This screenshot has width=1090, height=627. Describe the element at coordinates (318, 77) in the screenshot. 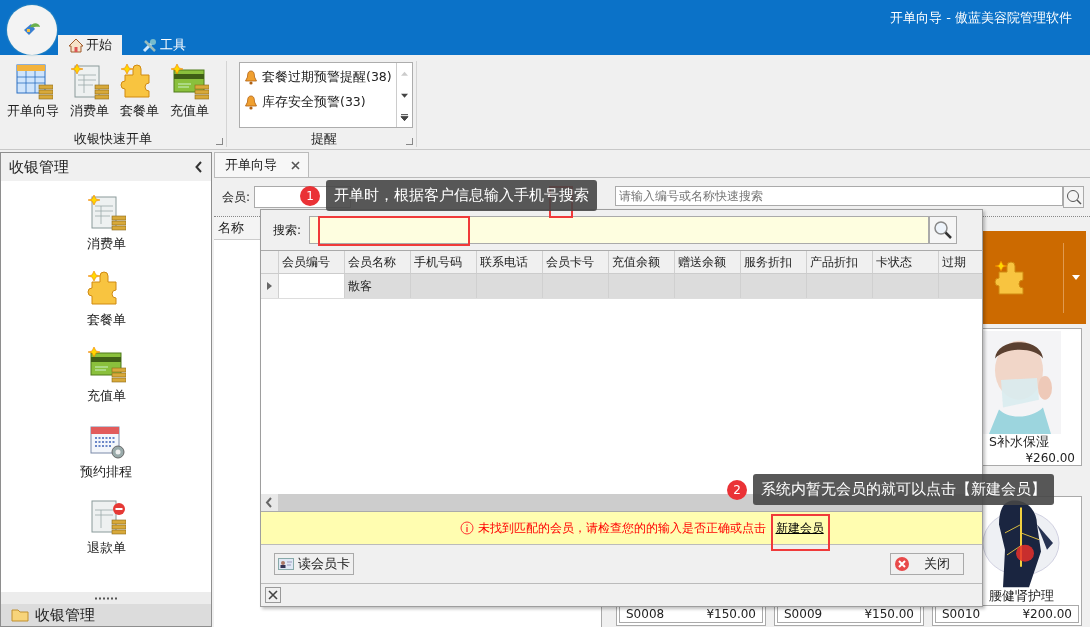

I see `alert-item: 套餐过期预警提醒(38)` at that location.